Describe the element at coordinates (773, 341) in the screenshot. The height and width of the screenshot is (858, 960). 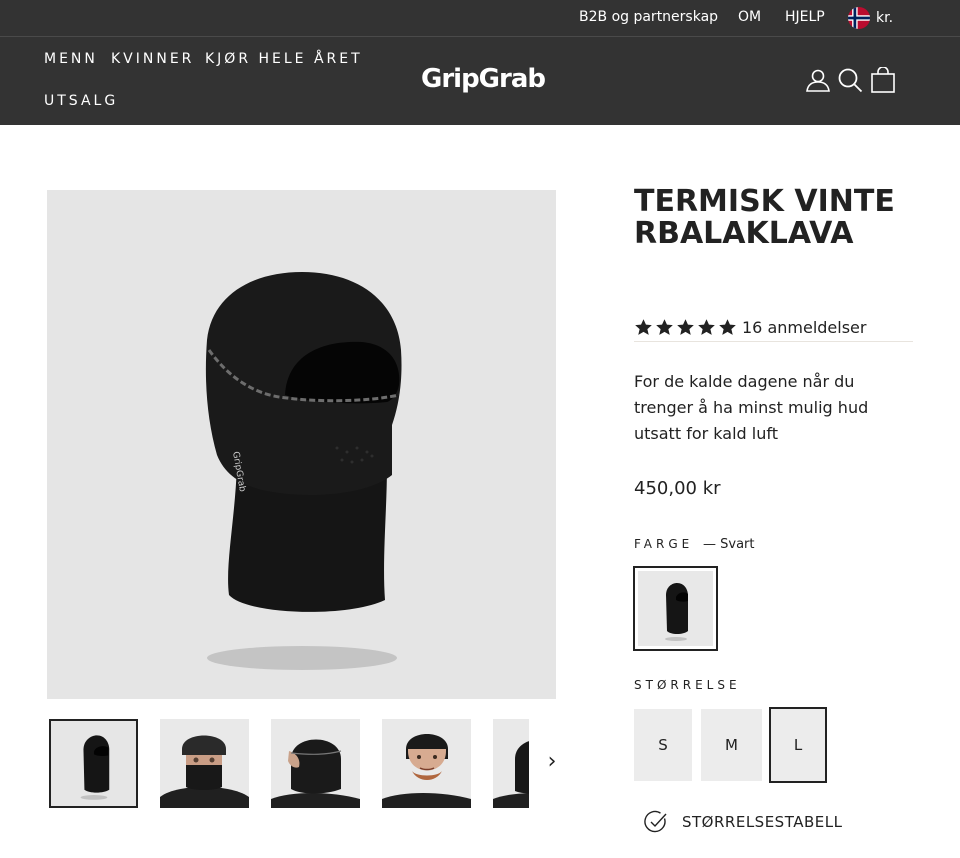
I see `divider` at that location.